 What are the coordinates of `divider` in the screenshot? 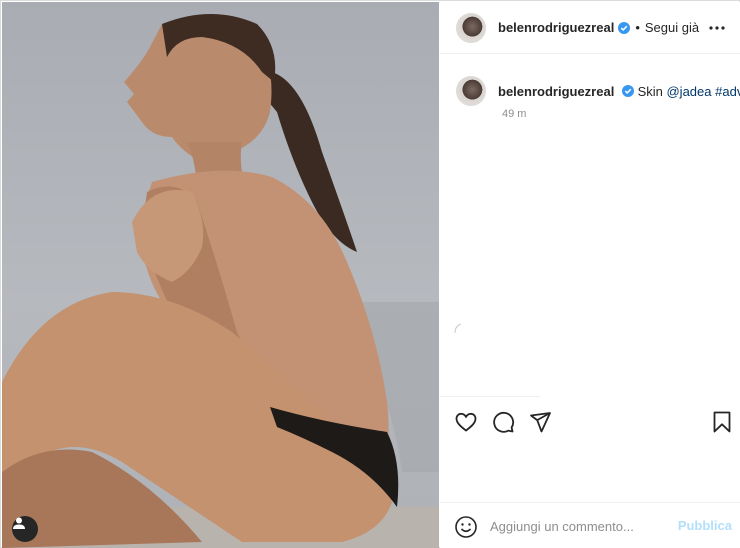 It's located at (490, 396).